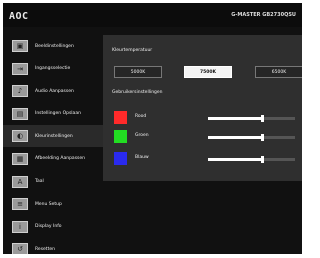 The height and width of the screenshot is (258, 320). Describe the element at coordinates (262, 159) in the screenshot. I see `blue-slider-thumb` at that location.